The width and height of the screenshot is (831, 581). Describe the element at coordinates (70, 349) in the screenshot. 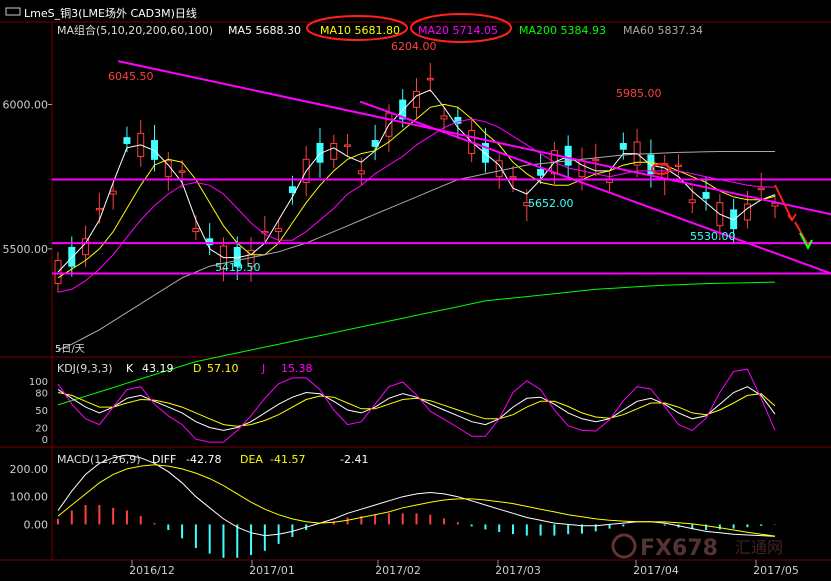

I see `period-label: 5日/天` at that location.